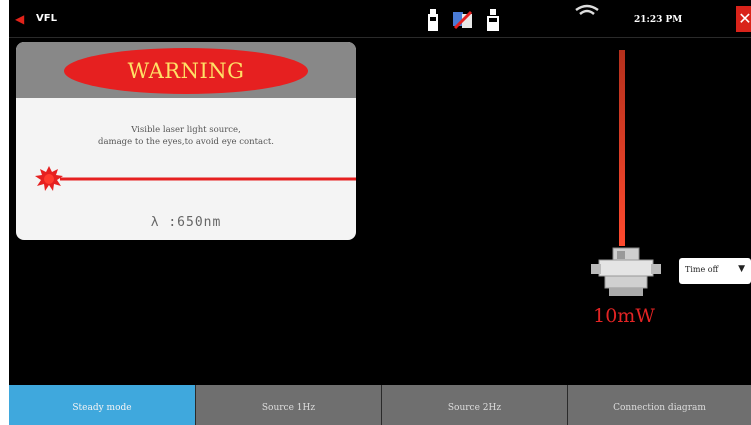 This screenshot has height=425, width=751. Describe the element at coordinates (658, 20) in the screenshot. I see `clock: 21:23 PM` at that location.